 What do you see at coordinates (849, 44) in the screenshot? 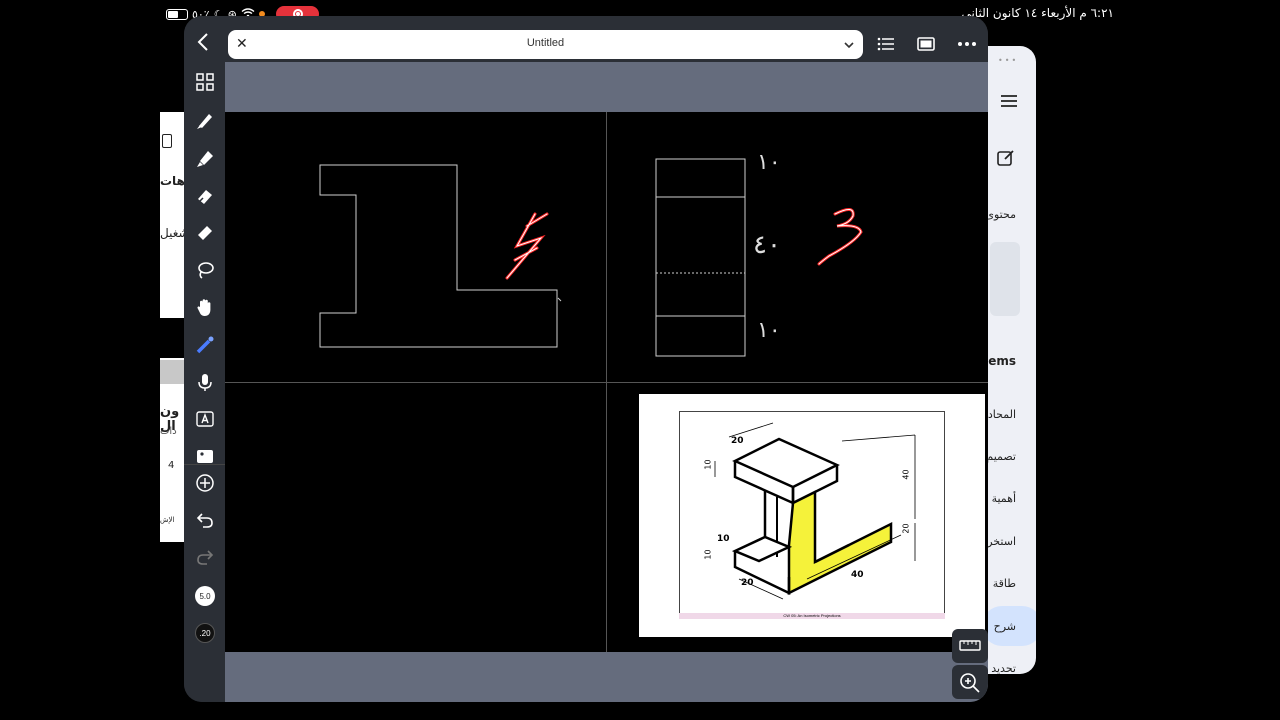
I see `chevron-down-icon` at bounding box center [849, 44].